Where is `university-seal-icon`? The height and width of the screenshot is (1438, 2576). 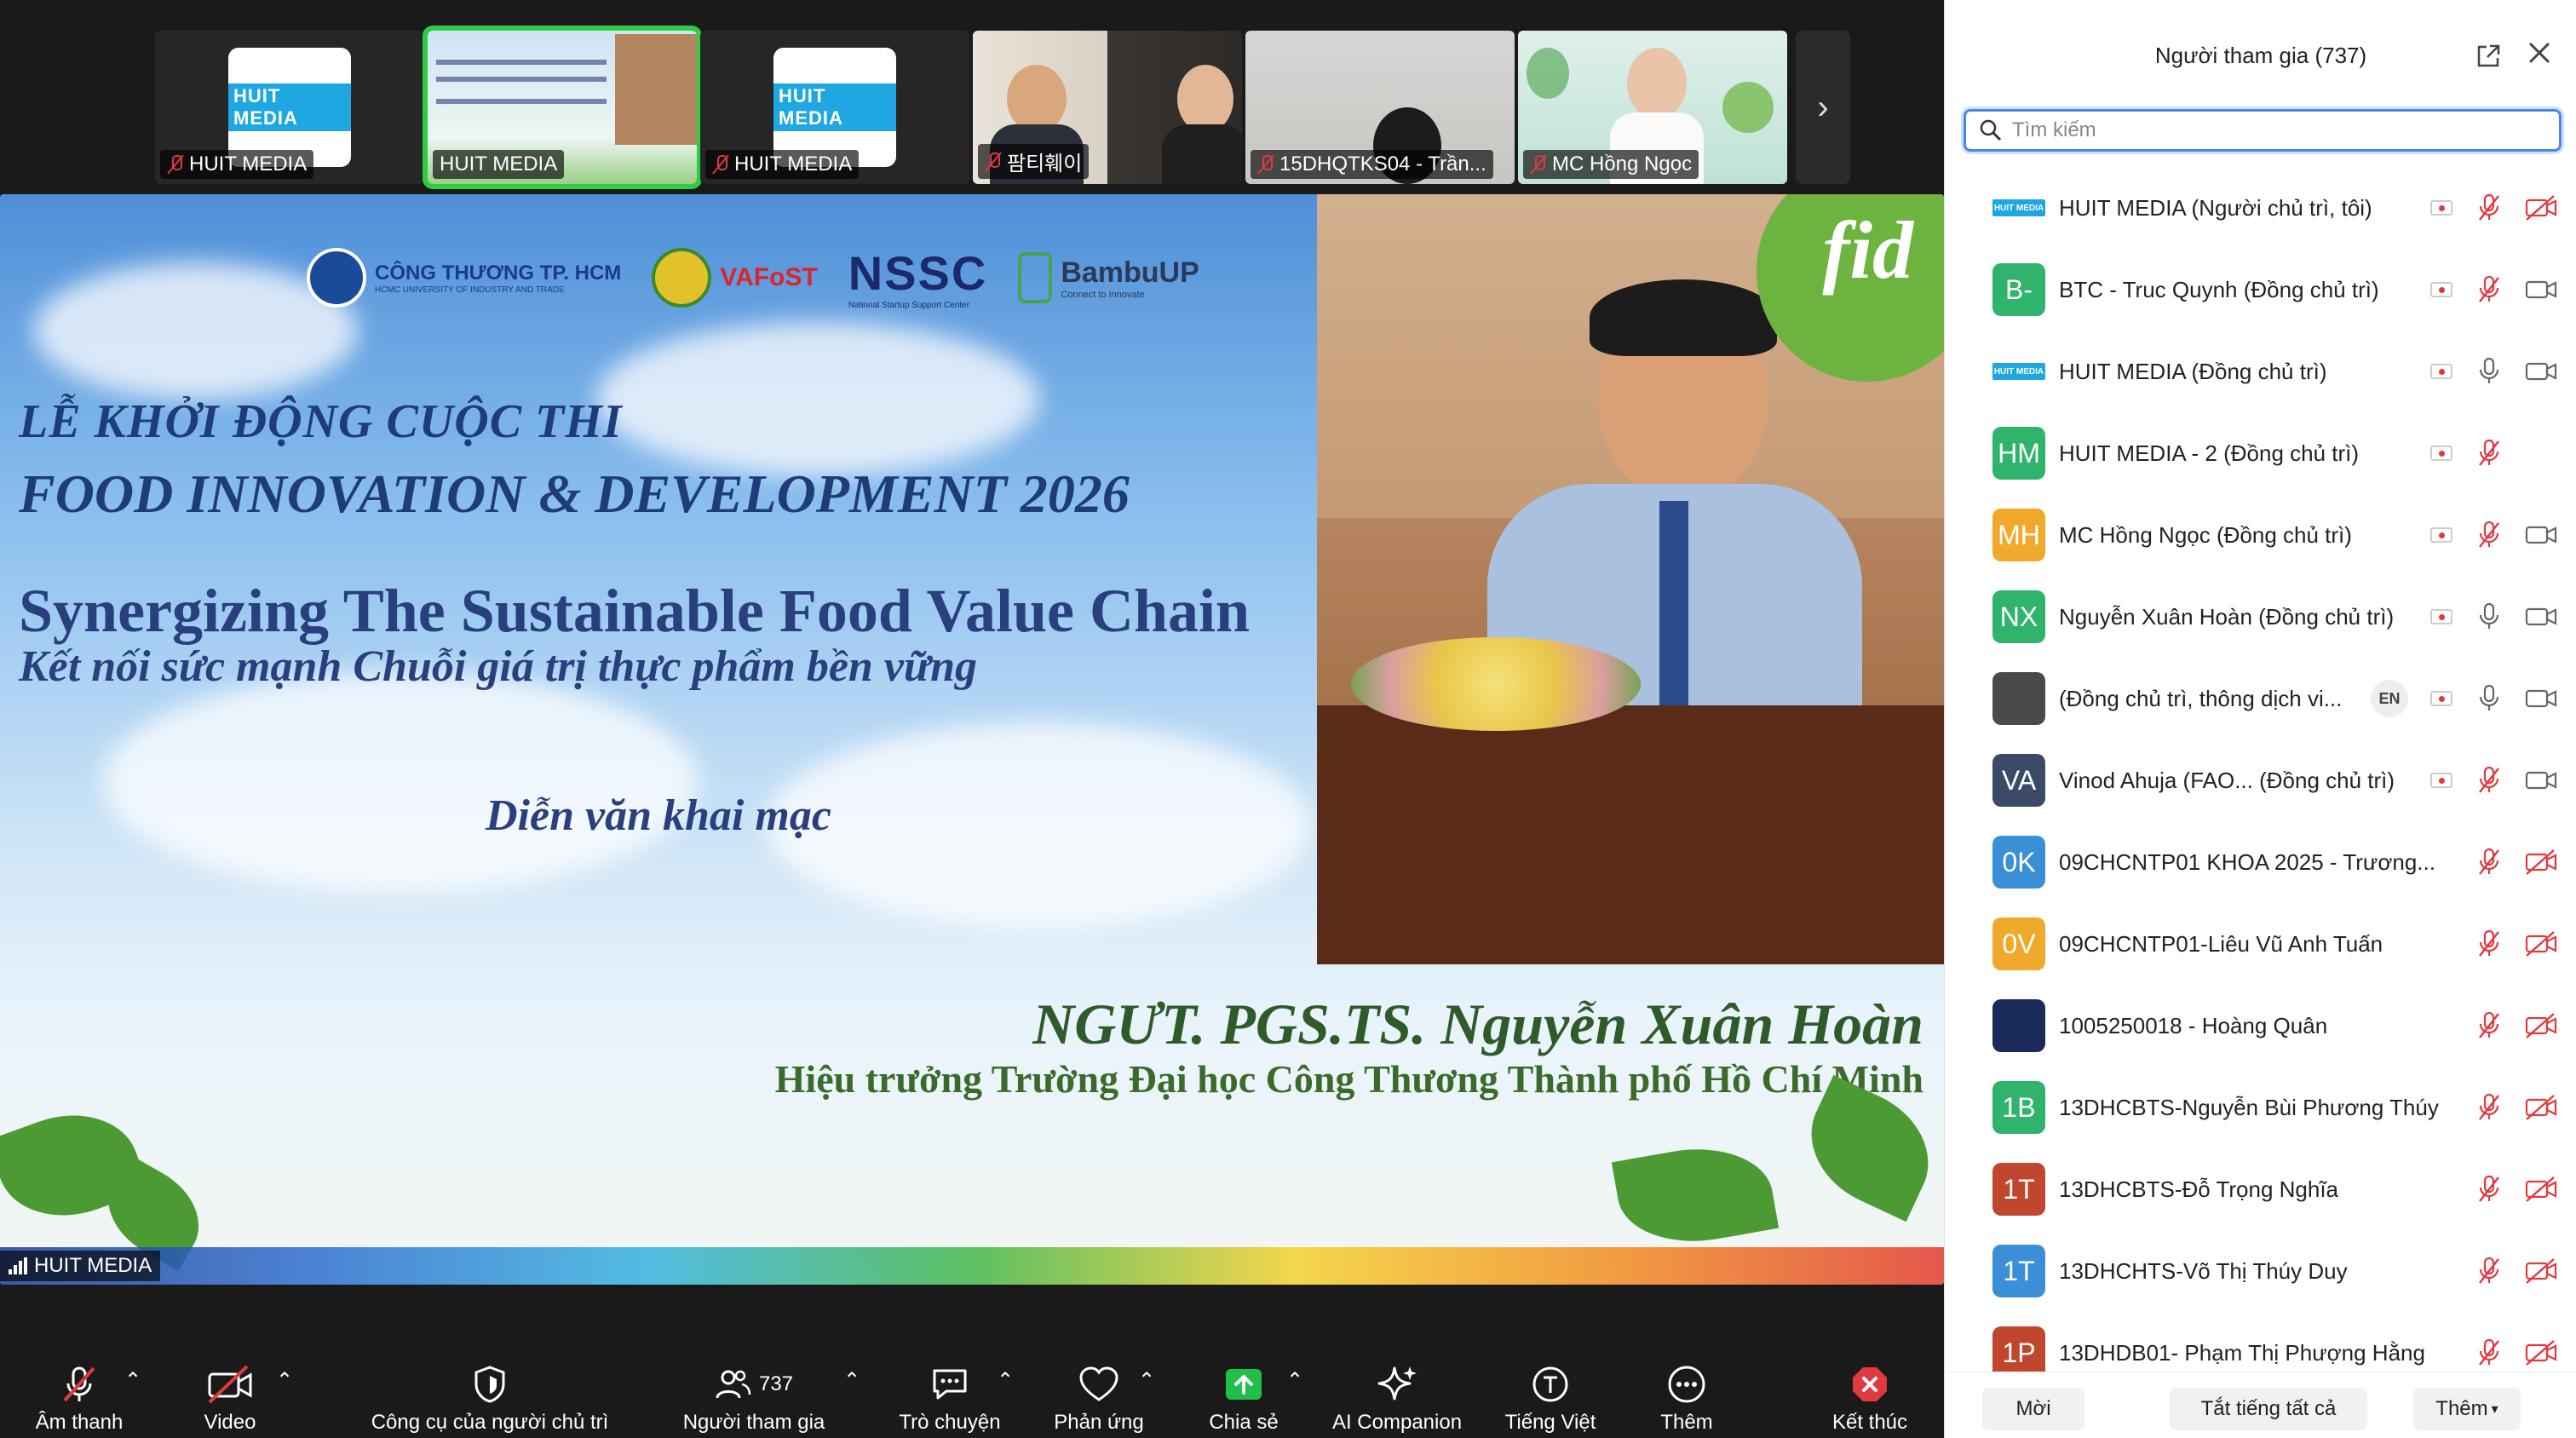
university-seal-icon is located at coordinates (336, 278).